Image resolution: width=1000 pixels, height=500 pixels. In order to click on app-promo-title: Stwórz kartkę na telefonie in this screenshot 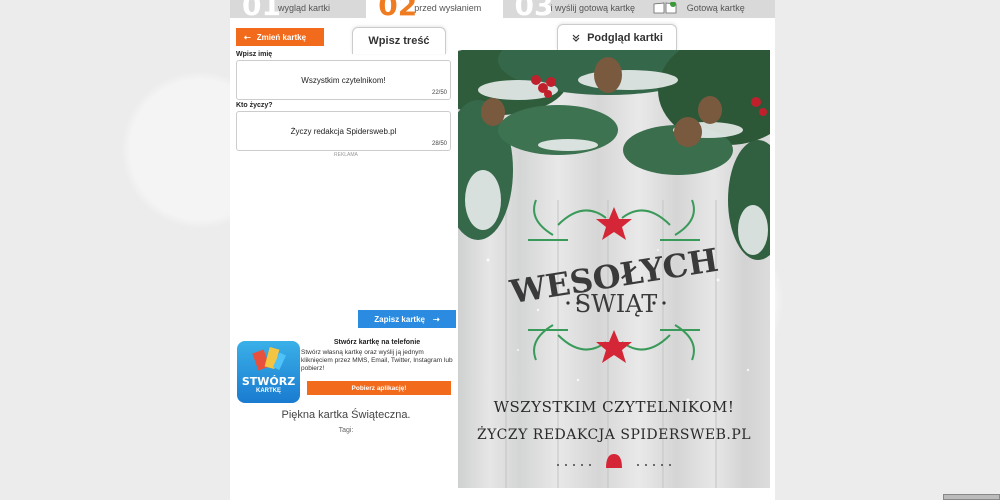, I will do `click(377, 342)`.